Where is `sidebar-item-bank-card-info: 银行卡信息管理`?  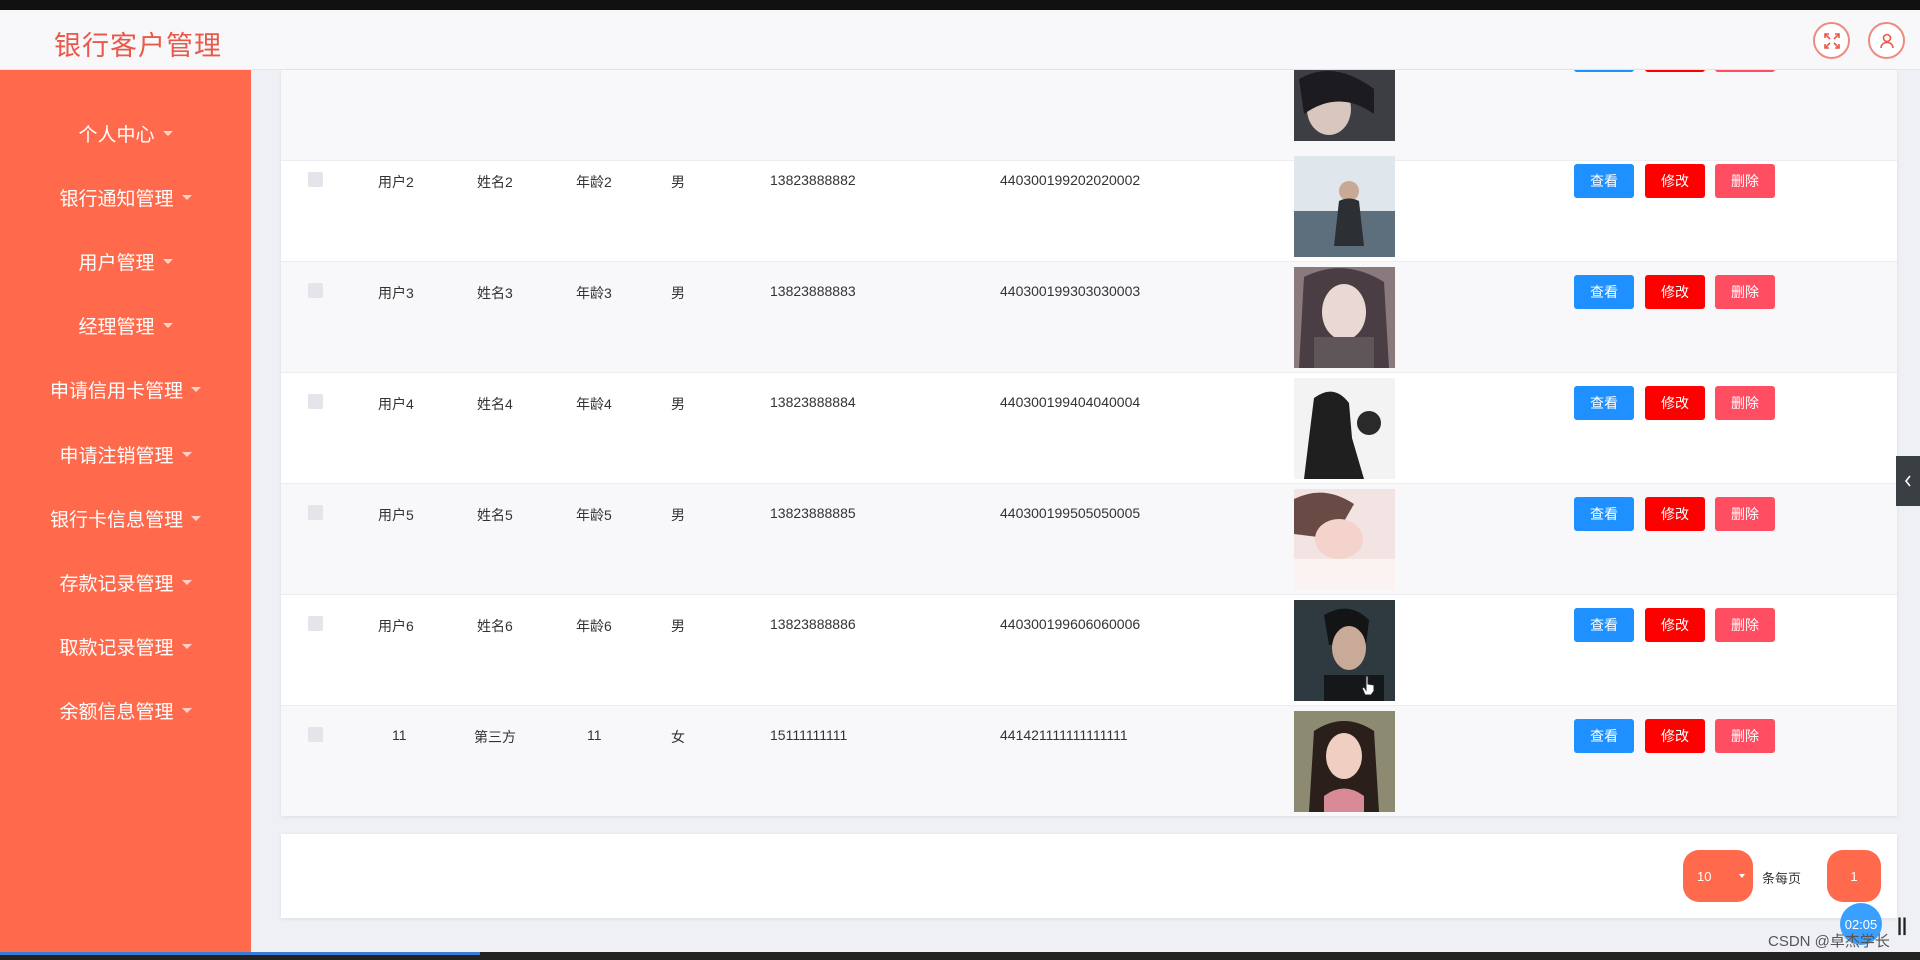
sidebar-item-bank-card-info: 银行卡信息管理 is located at coordinates (125, 518).